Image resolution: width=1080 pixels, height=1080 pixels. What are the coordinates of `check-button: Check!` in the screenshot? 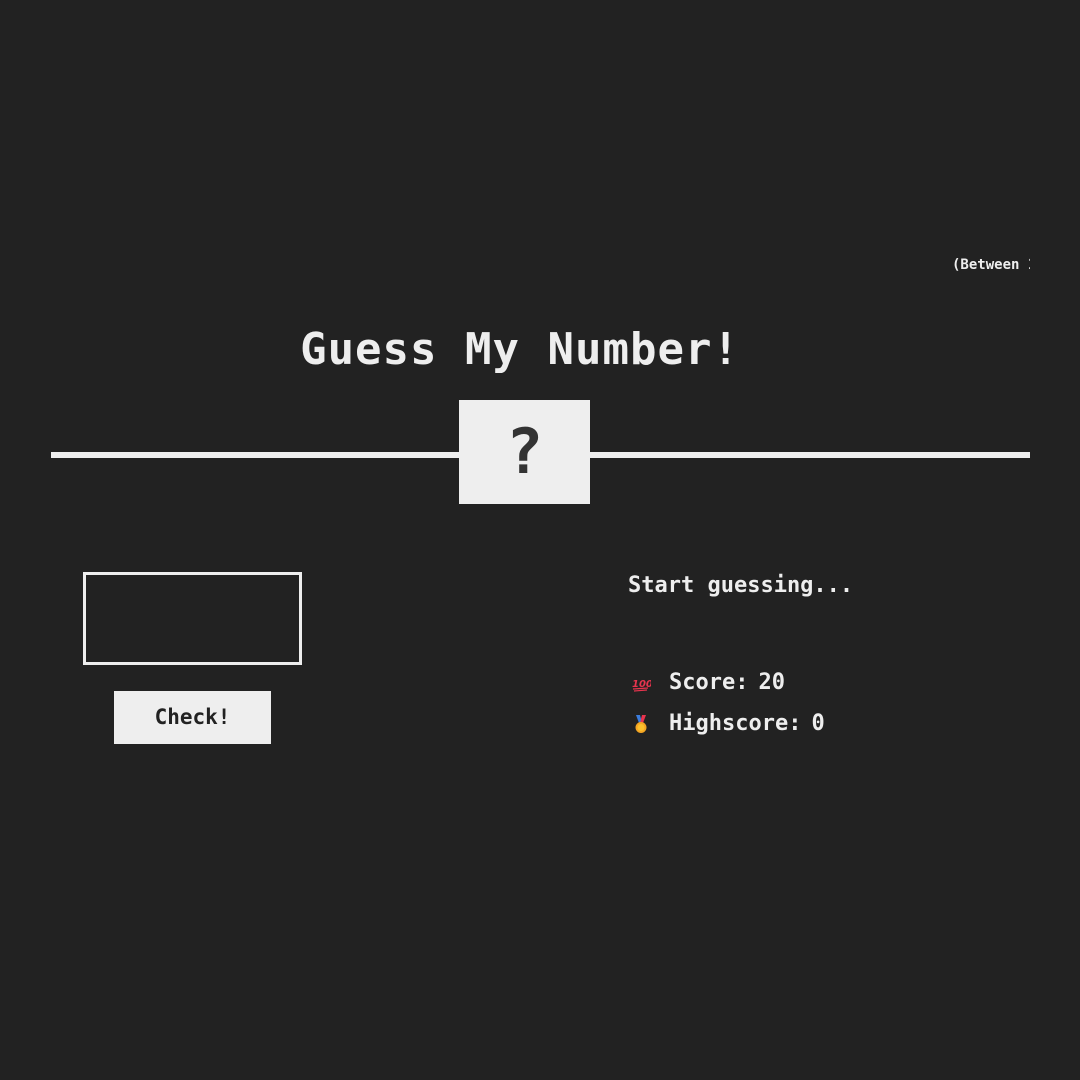 It's located at (192, 717).